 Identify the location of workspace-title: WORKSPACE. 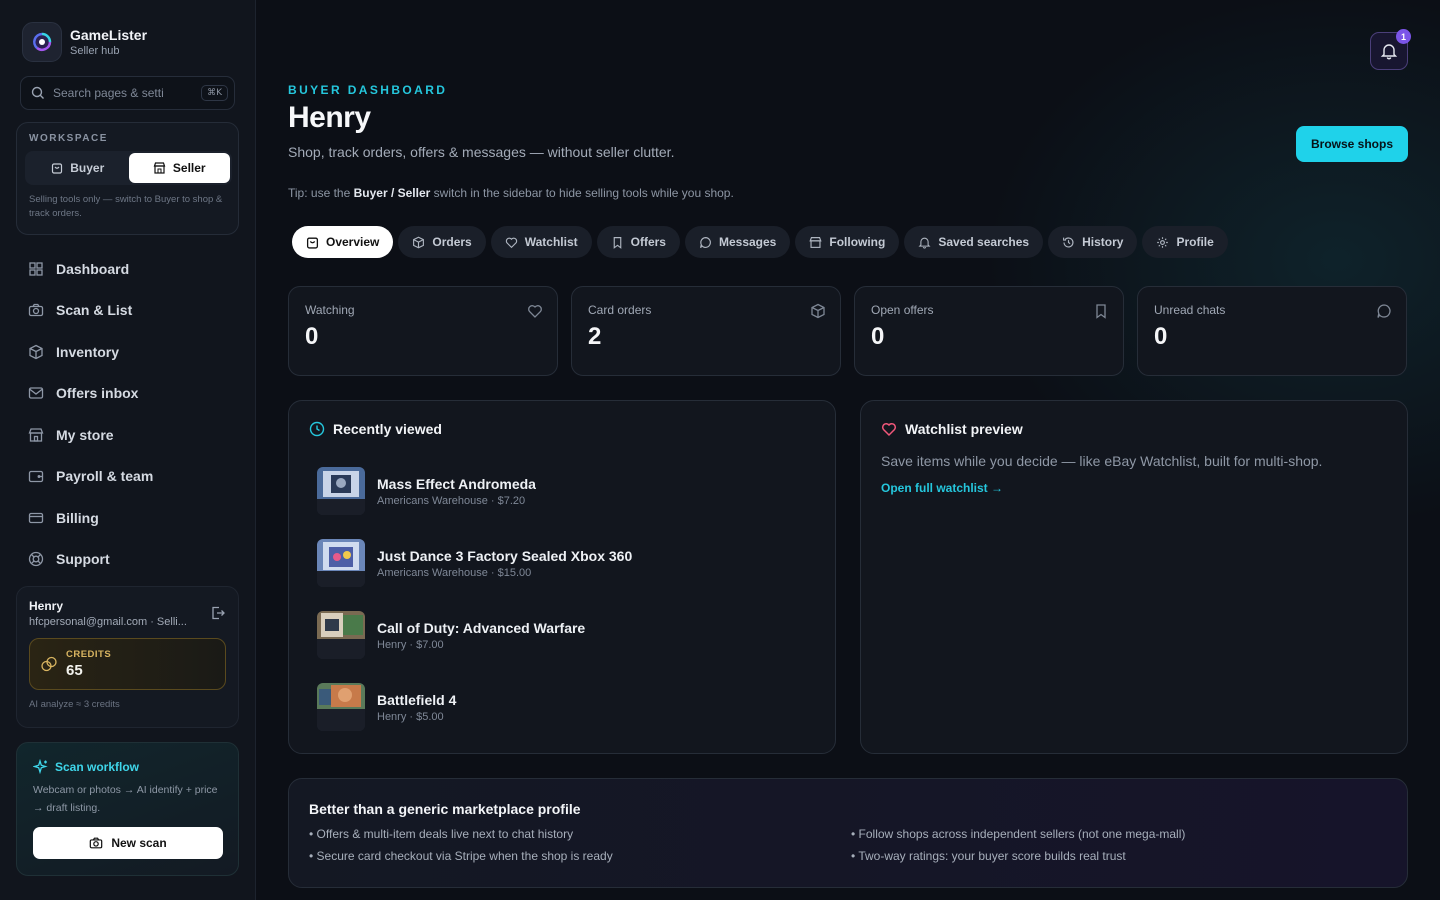
(68, 138).